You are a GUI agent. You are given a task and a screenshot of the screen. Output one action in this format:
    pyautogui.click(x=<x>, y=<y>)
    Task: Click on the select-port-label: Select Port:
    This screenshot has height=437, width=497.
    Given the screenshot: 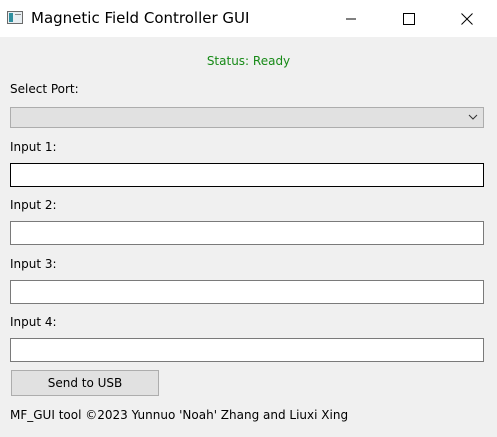 What is the action you would take?
    pyautogui.click(x=44, y=89)
    